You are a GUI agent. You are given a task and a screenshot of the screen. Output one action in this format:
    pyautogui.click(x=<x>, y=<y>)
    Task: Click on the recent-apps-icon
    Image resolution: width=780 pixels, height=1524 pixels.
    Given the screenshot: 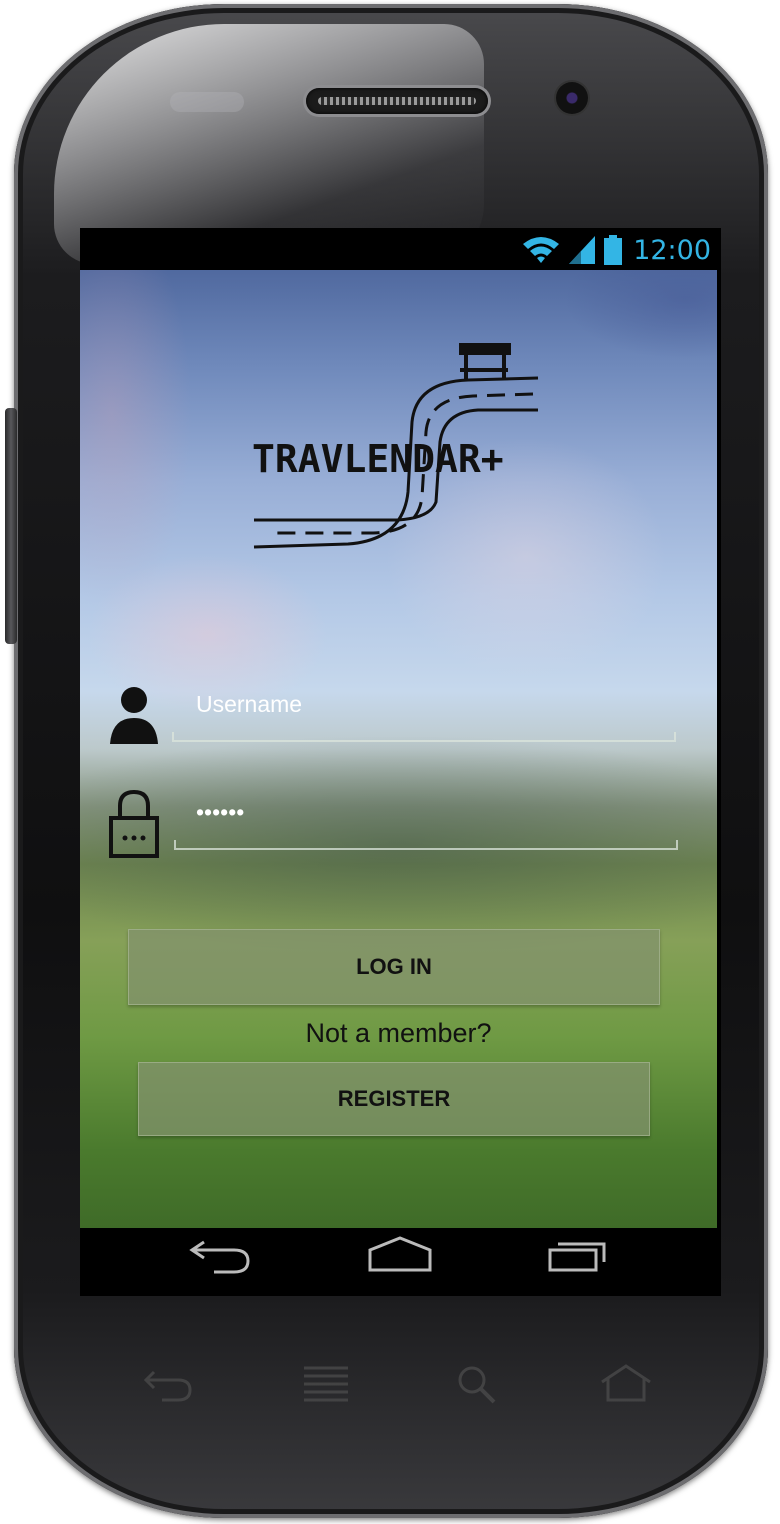 What is the action you would take?
    pyautogui.click(x=580, y=1254)
    